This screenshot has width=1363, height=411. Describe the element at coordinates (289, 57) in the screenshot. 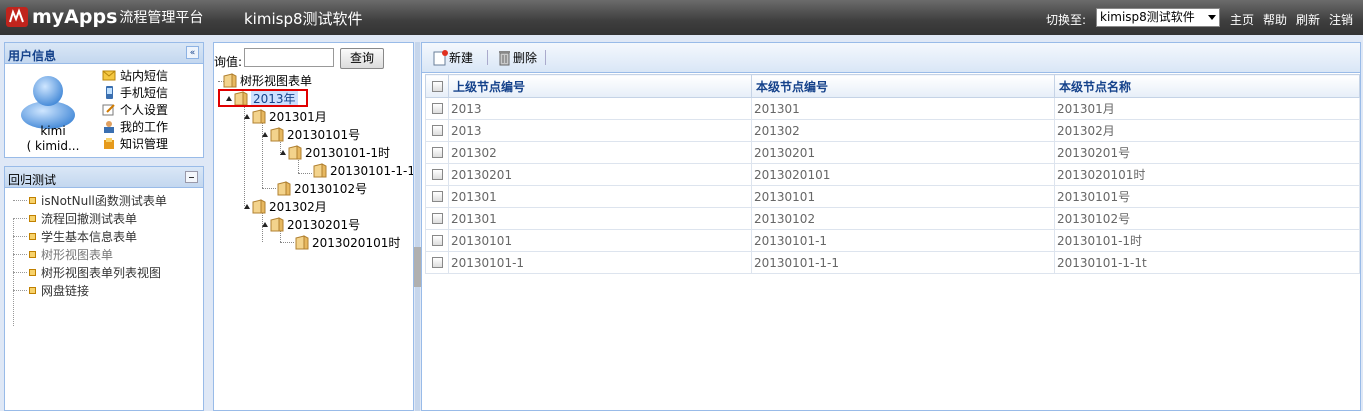

I see `search-input` at that location.